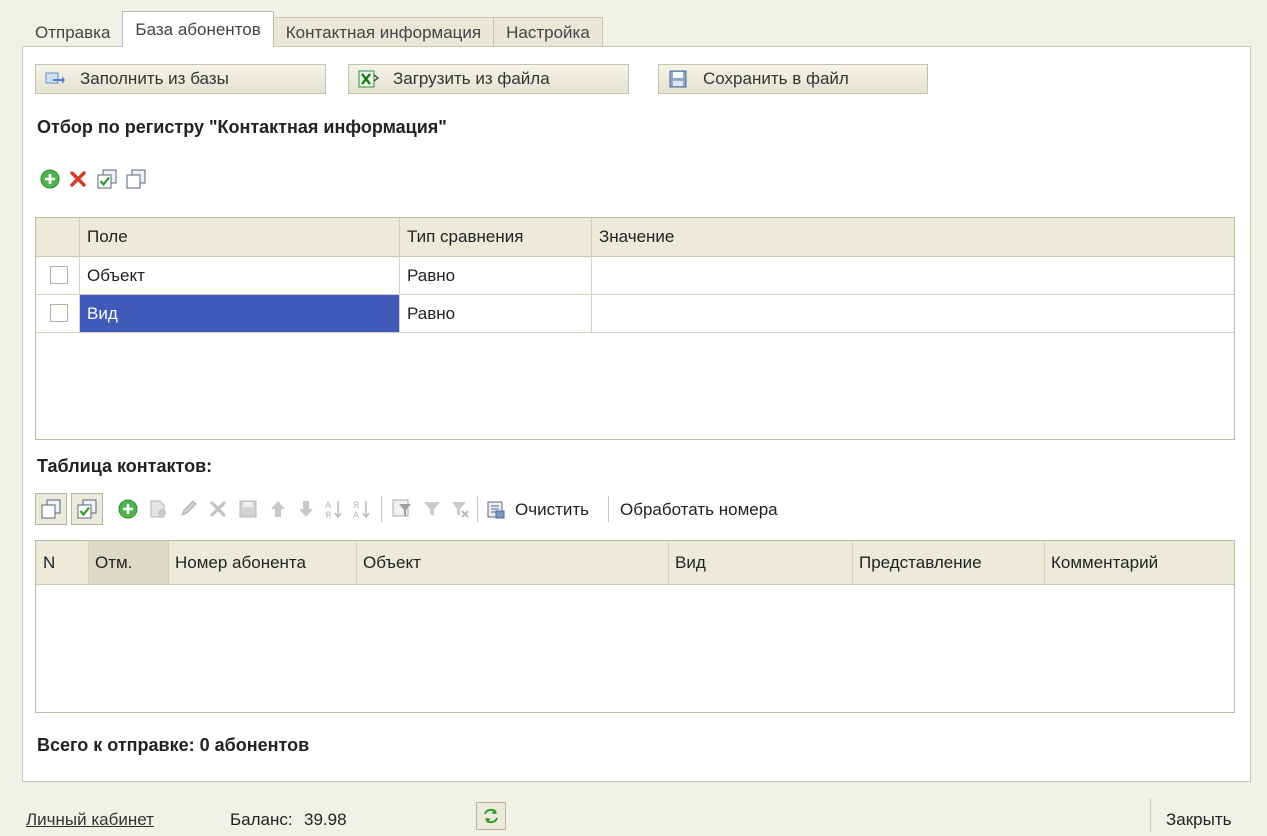 Image resolution: width=1267 pixels, height=836 pixels. What do you see at coordinates (55, 78) in the screenshot?
I see `fill-from-base-icon` at bounding box center [55, 78].